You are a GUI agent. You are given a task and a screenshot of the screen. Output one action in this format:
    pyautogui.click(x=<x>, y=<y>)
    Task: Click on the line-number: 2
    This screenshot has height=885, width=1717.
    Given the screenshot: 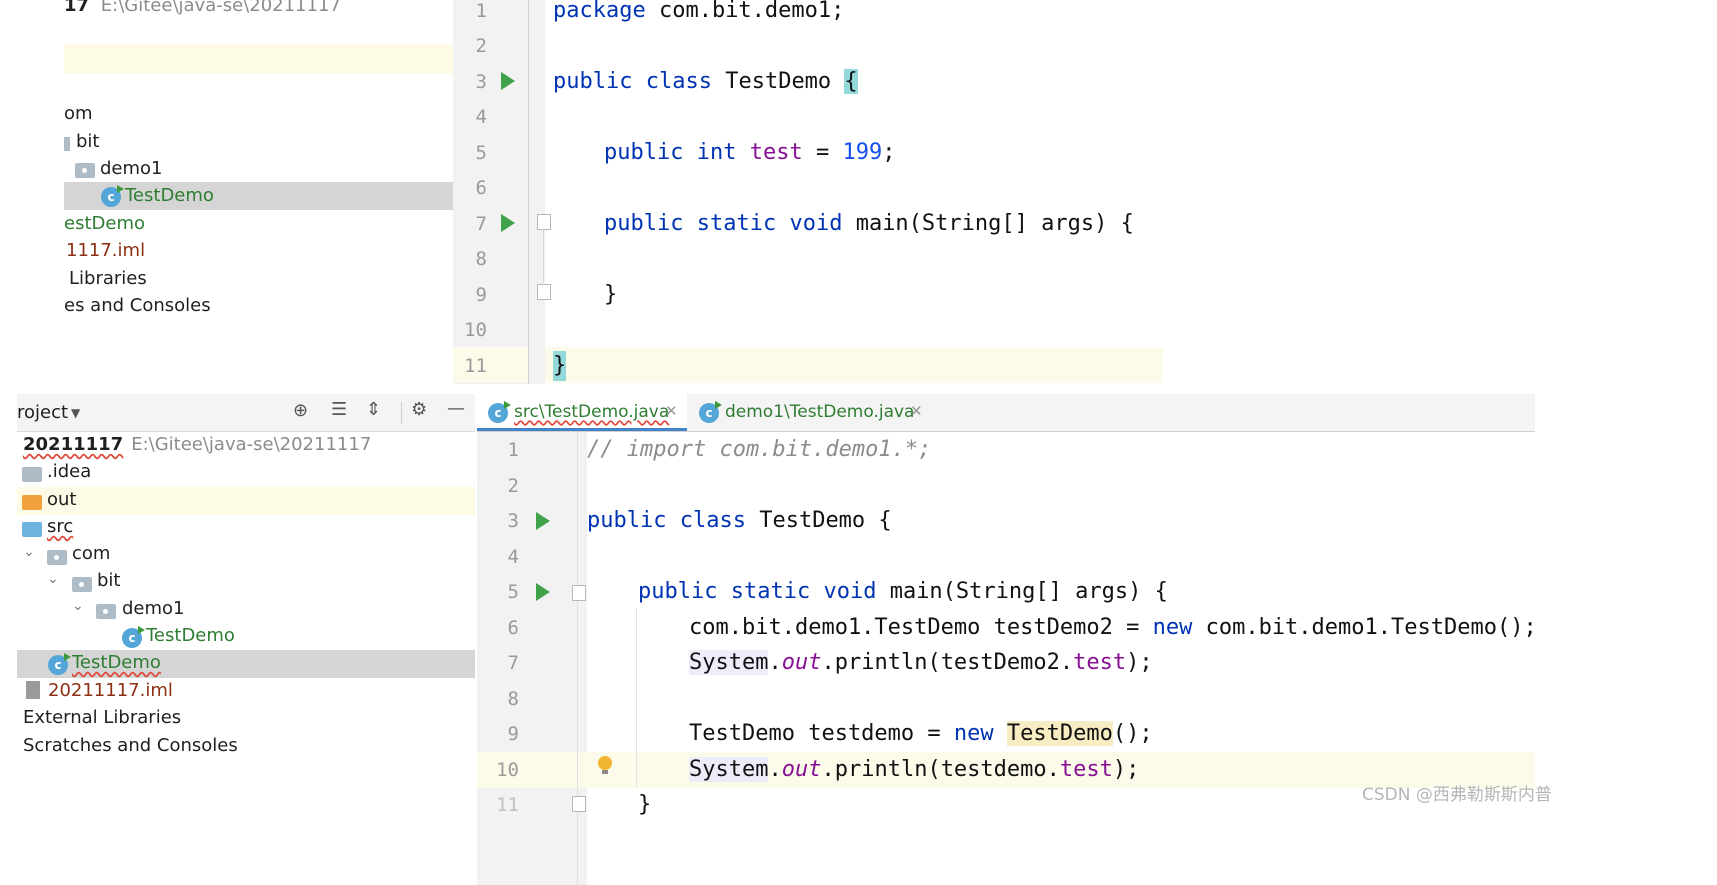 What is the action you would take?
    pyautogui.click(x=481, y=46)
    